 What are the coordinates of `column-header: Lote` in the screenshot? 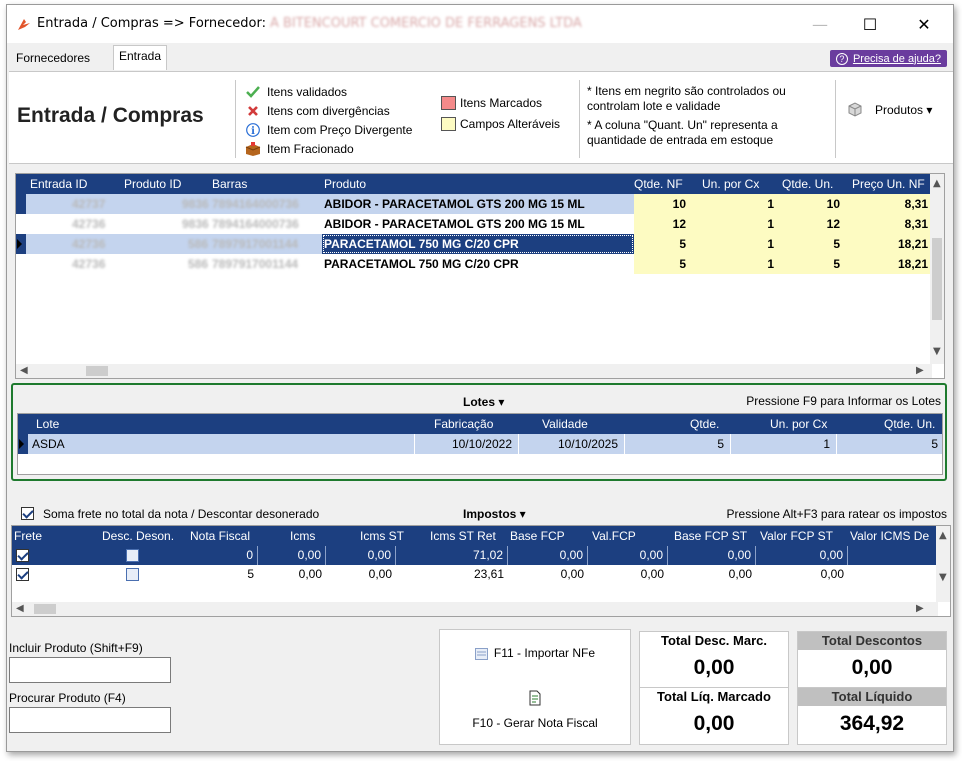 It's located at (47, 424).